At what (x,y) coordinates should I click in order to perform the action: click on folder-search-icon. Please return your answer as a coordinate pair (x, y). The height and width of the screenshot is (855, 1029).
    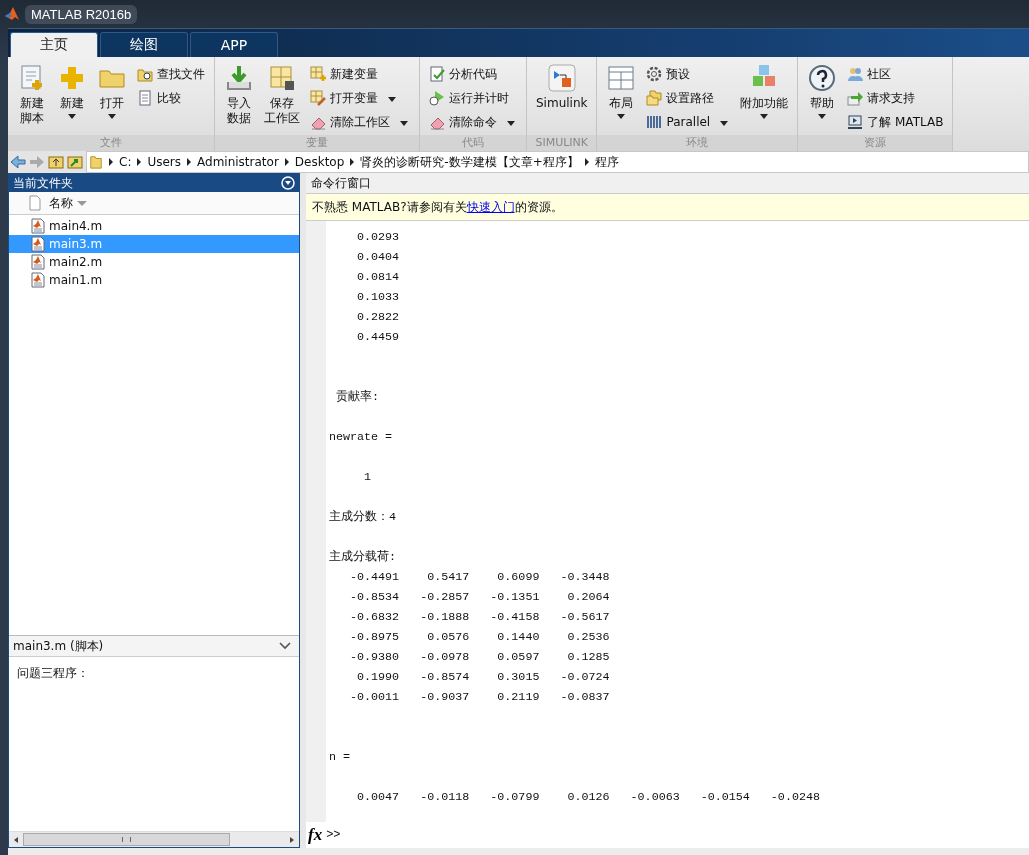
    Looking at the image, I should click on (145, 74).